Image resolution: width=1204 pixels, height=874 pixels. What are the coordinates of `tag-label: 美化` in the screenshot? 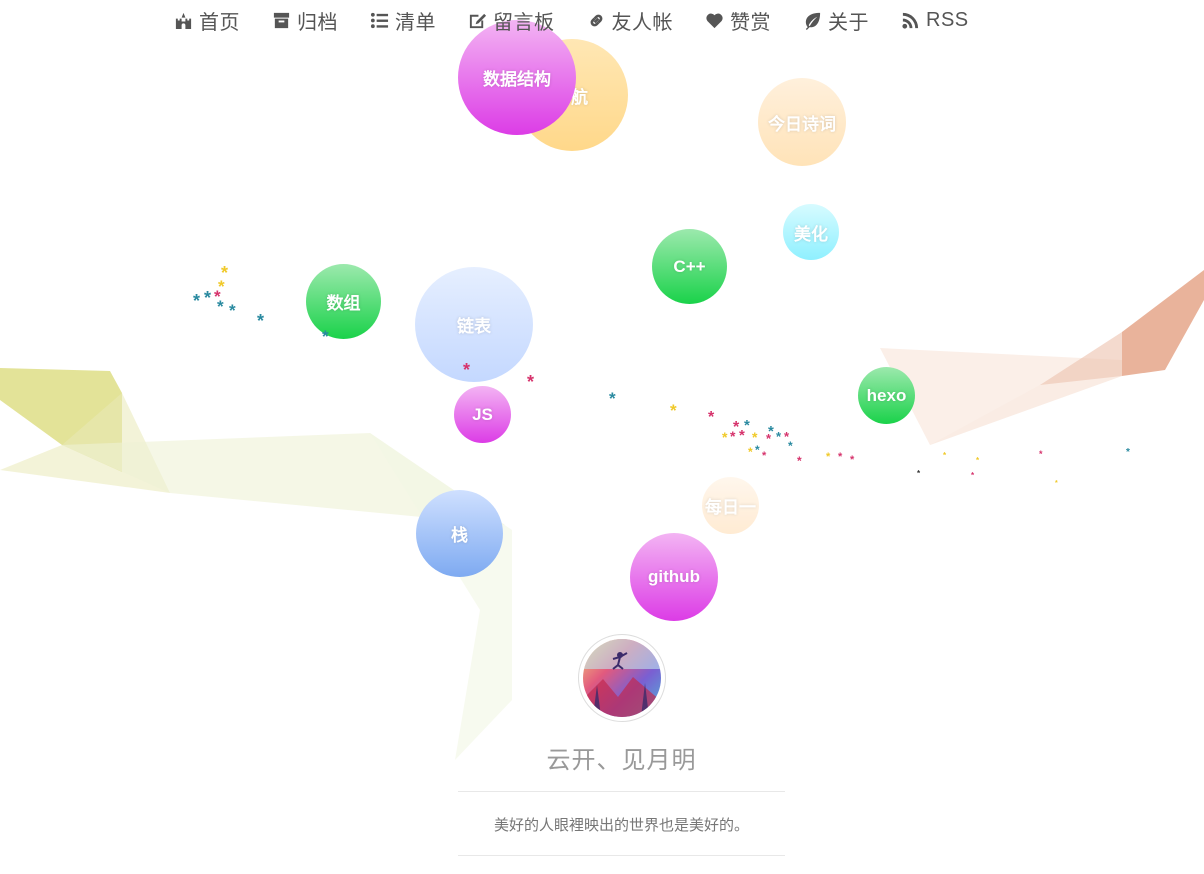 It's located at (811, 234).